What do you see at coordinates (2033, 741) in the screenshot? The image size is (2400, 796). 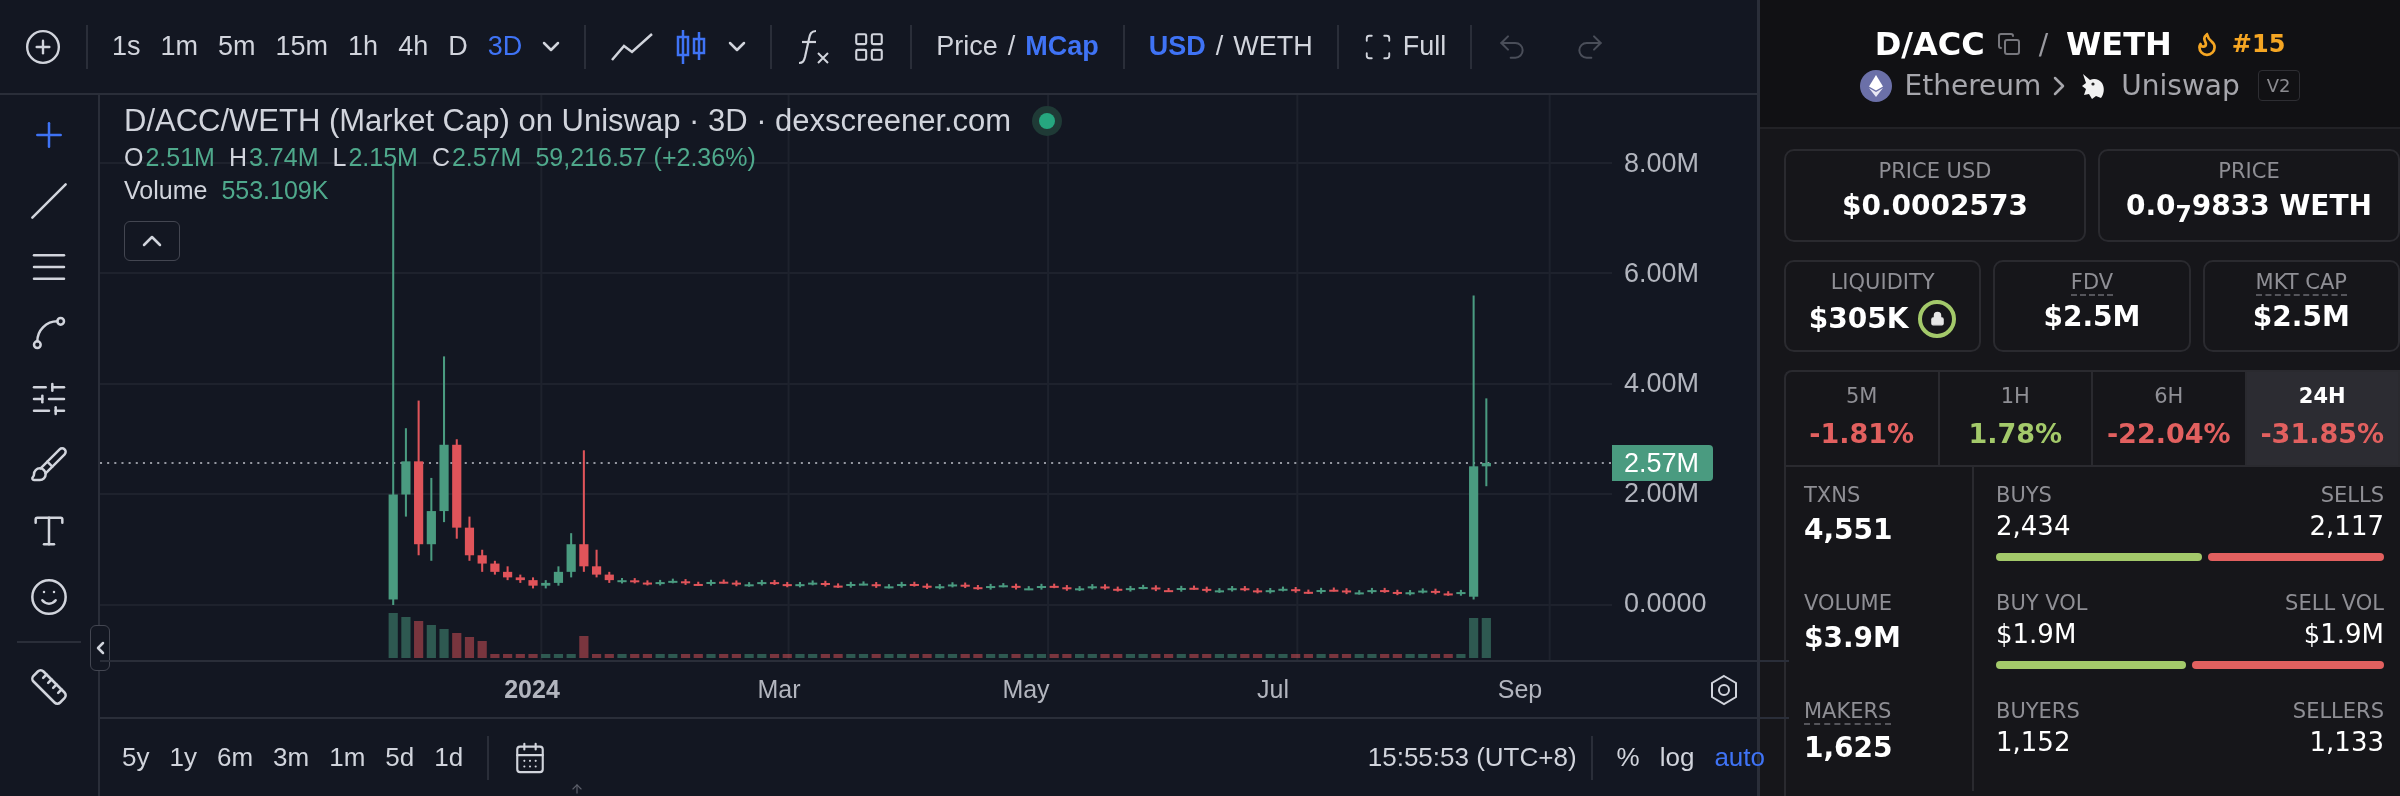 I see `buy-value: 1,152` at bounding box center [2033, 741].